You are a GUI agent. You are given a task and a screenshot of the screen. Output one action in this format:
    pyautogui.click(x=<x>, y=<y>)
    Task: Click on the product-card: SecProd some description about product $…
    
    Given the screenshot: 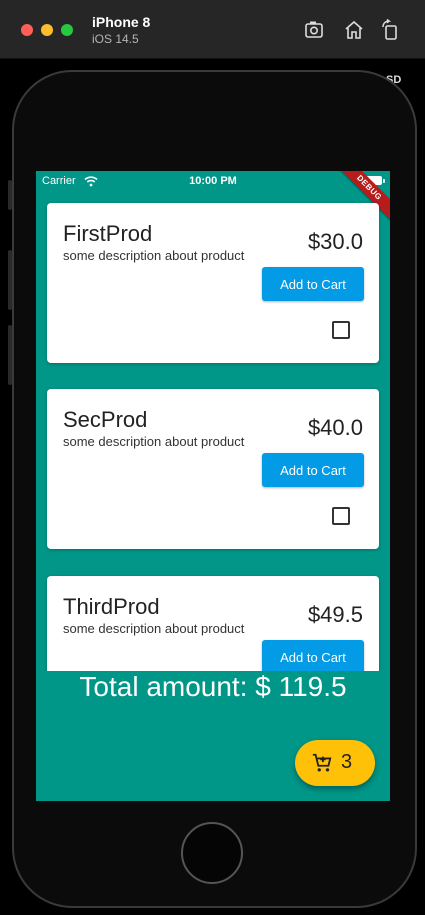 What is the action you would take?
    pyautogui.click(x=213, y=469)
    